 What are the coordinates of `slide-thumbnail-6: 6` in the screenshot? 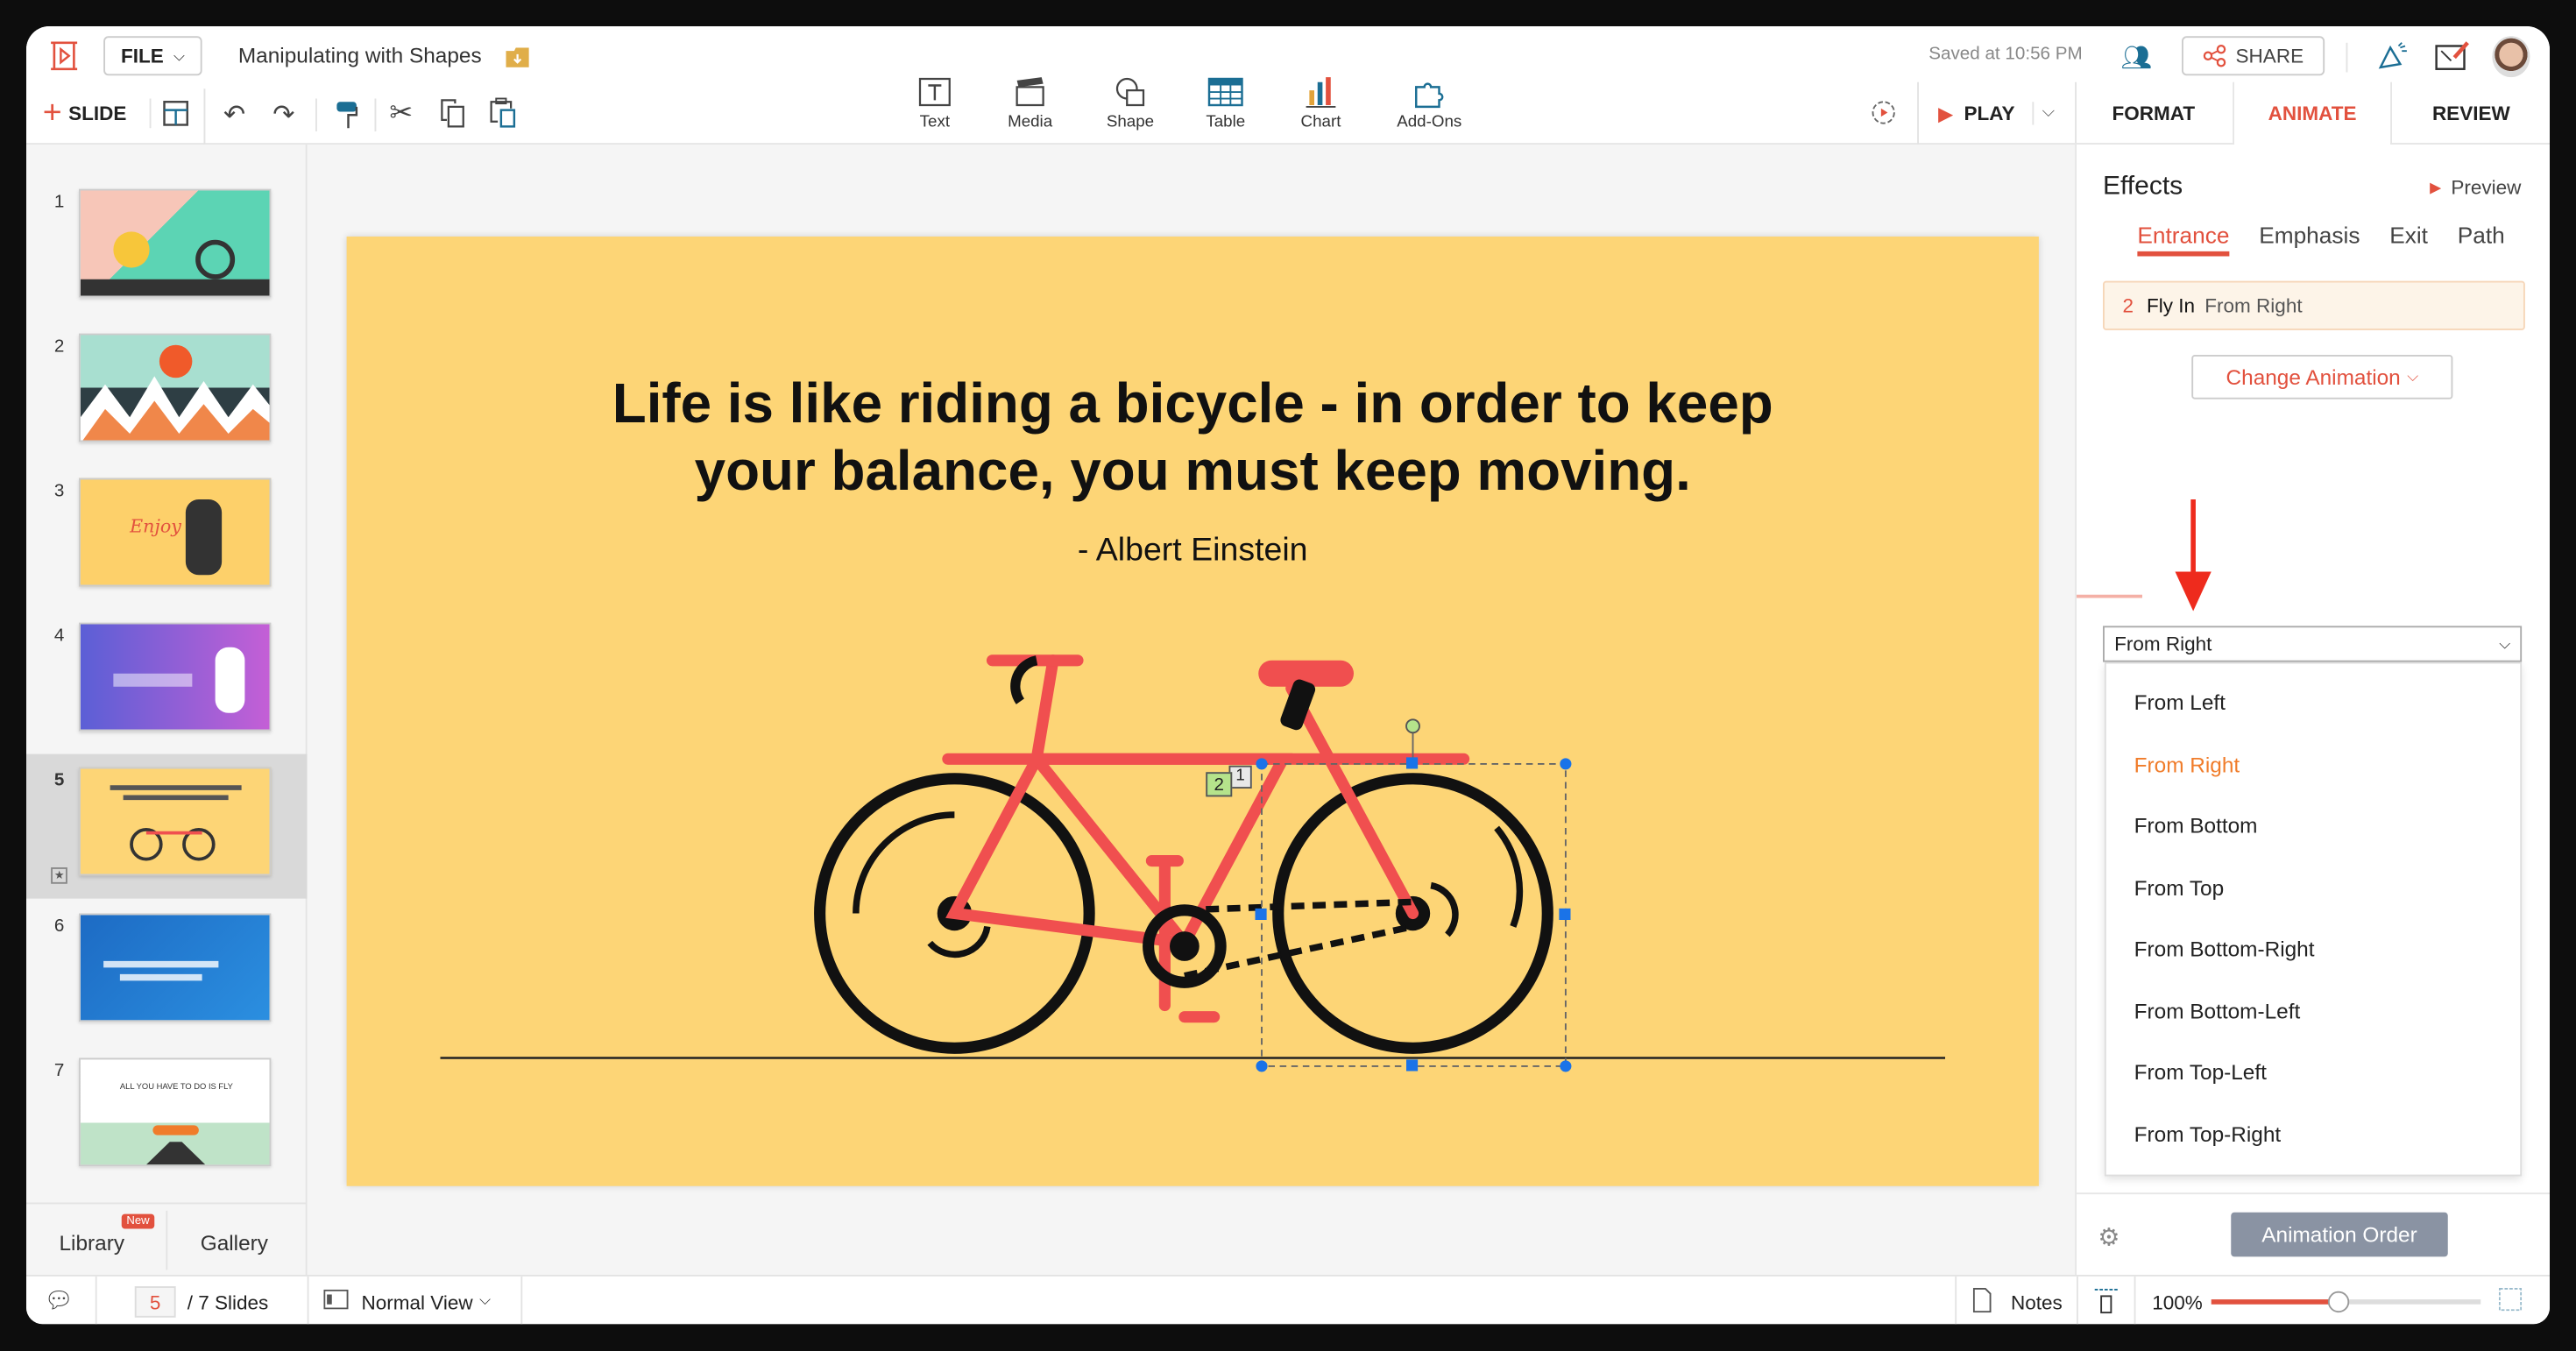 It's located at (167, 973).